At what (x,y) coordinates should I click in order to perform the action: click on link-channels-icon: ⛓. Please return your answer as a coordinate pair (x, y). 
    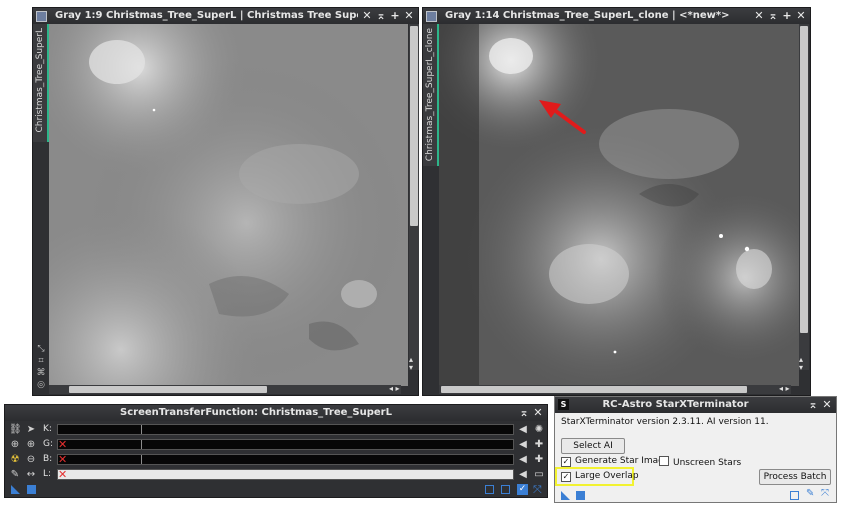
    Looking at the image, I should click on (15, 430).